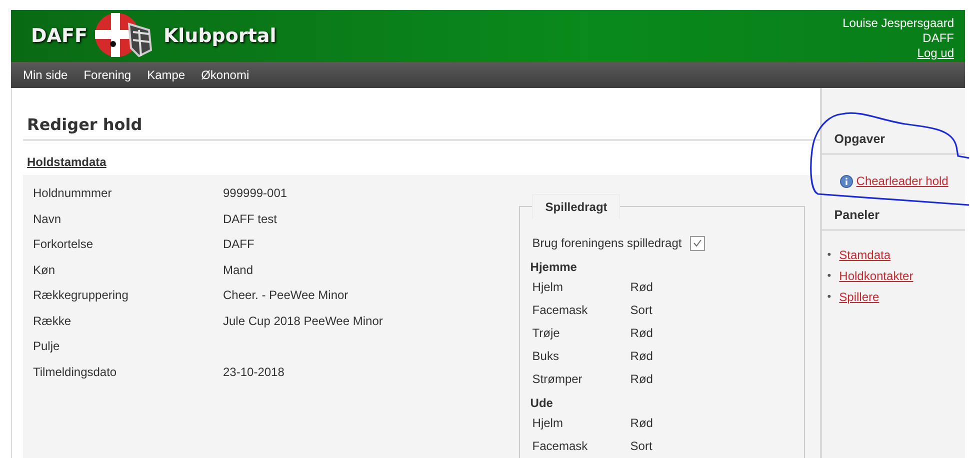  I want to click on field-value: Mand, so click(238, 270).